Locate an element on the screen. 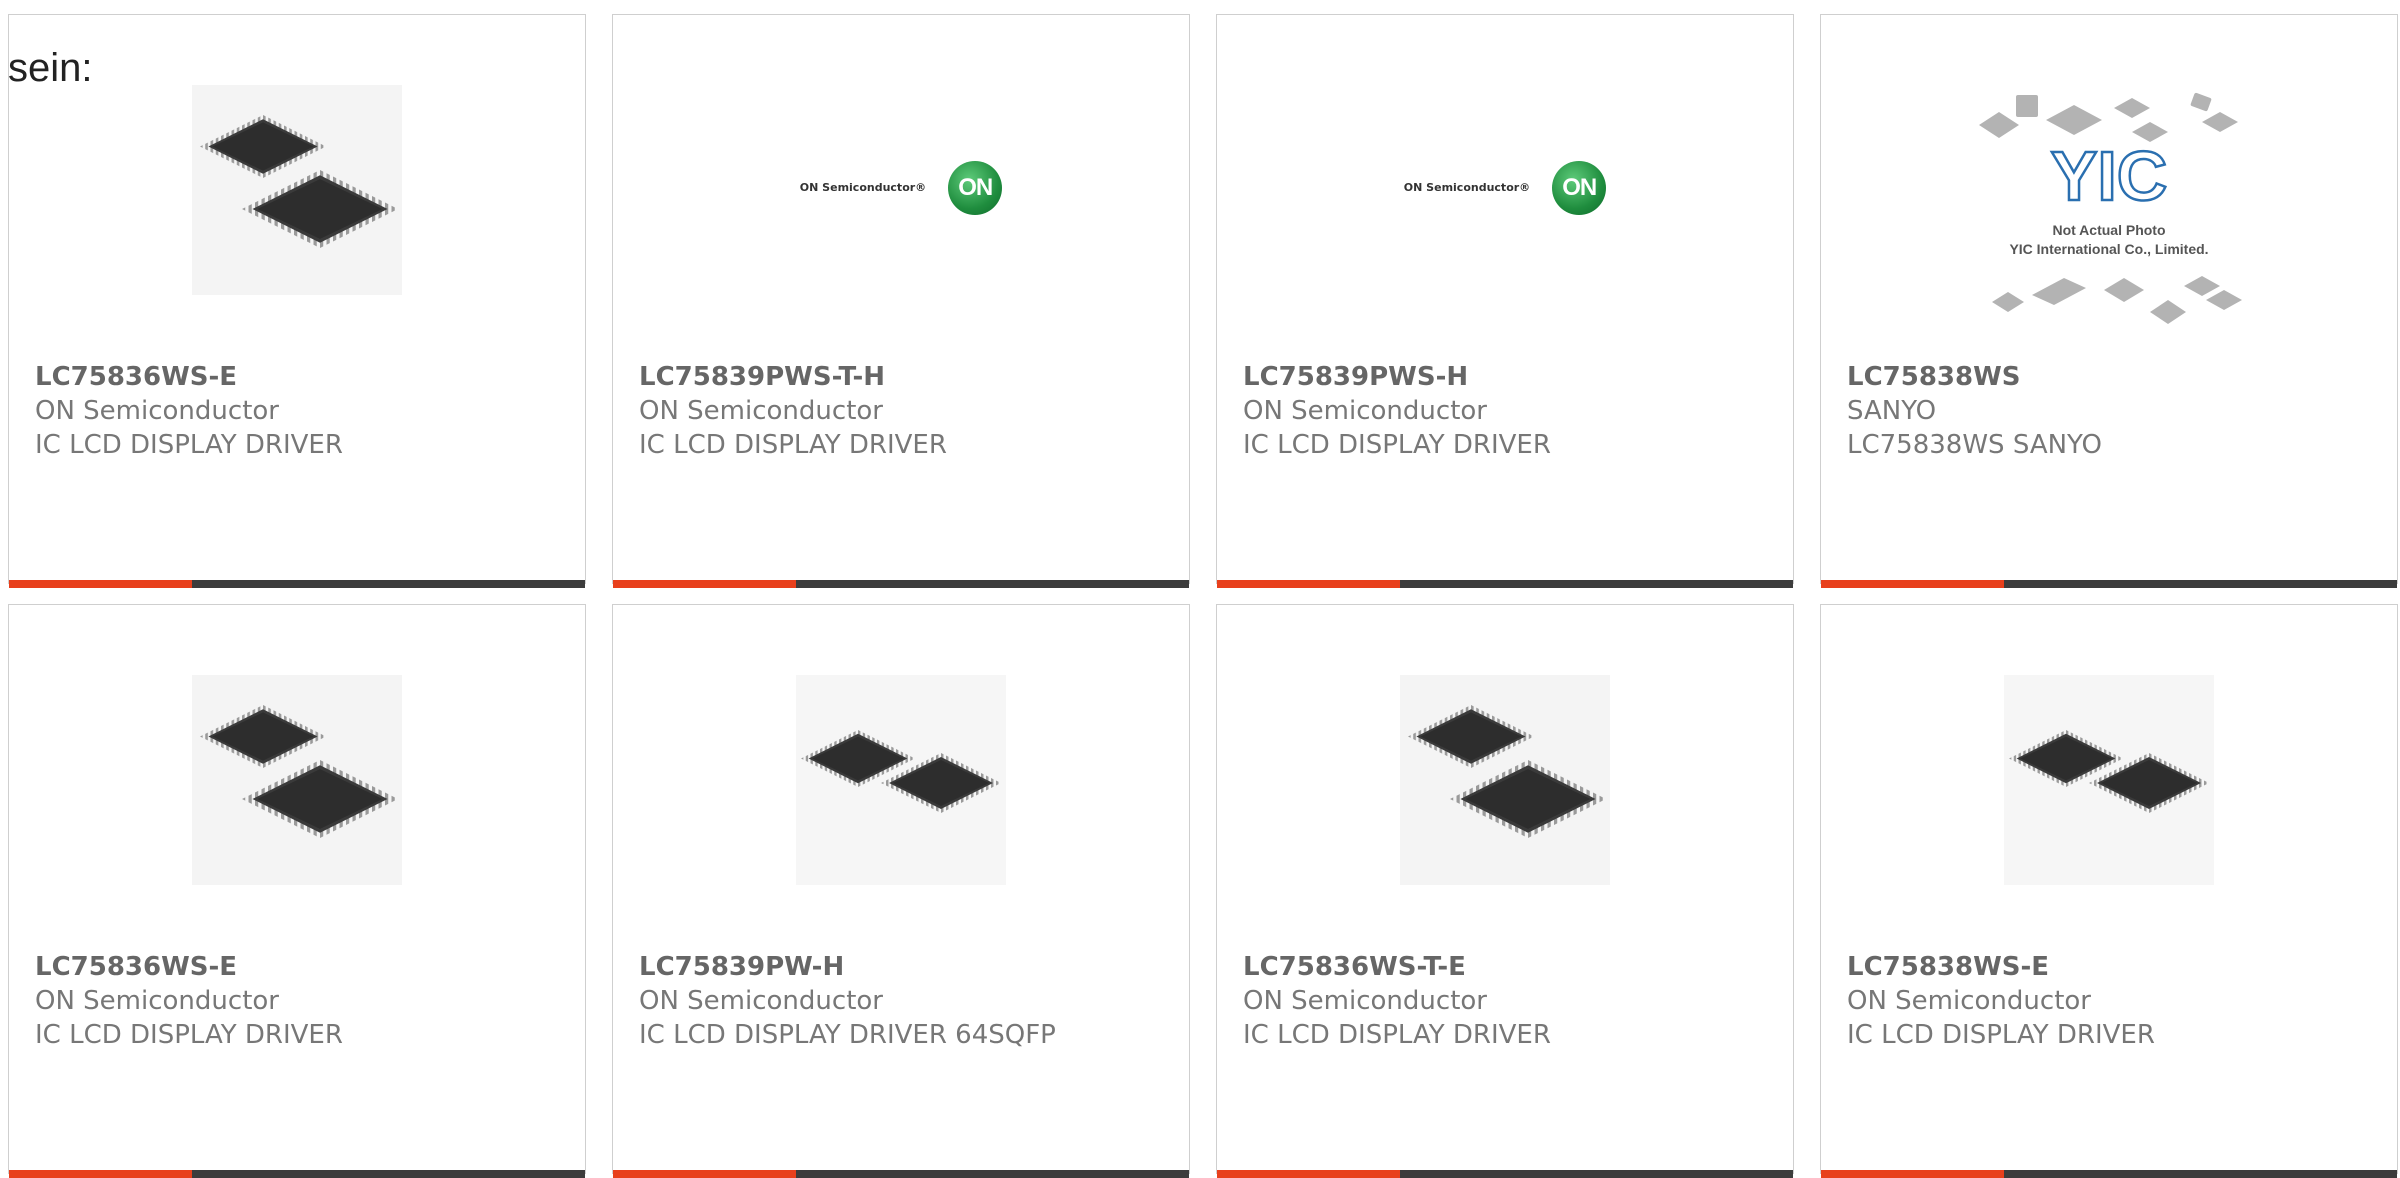 The height and width of the screenshot is (1178, 2400). part-number: LC75839PW-H is located at coordinates (847, 967).